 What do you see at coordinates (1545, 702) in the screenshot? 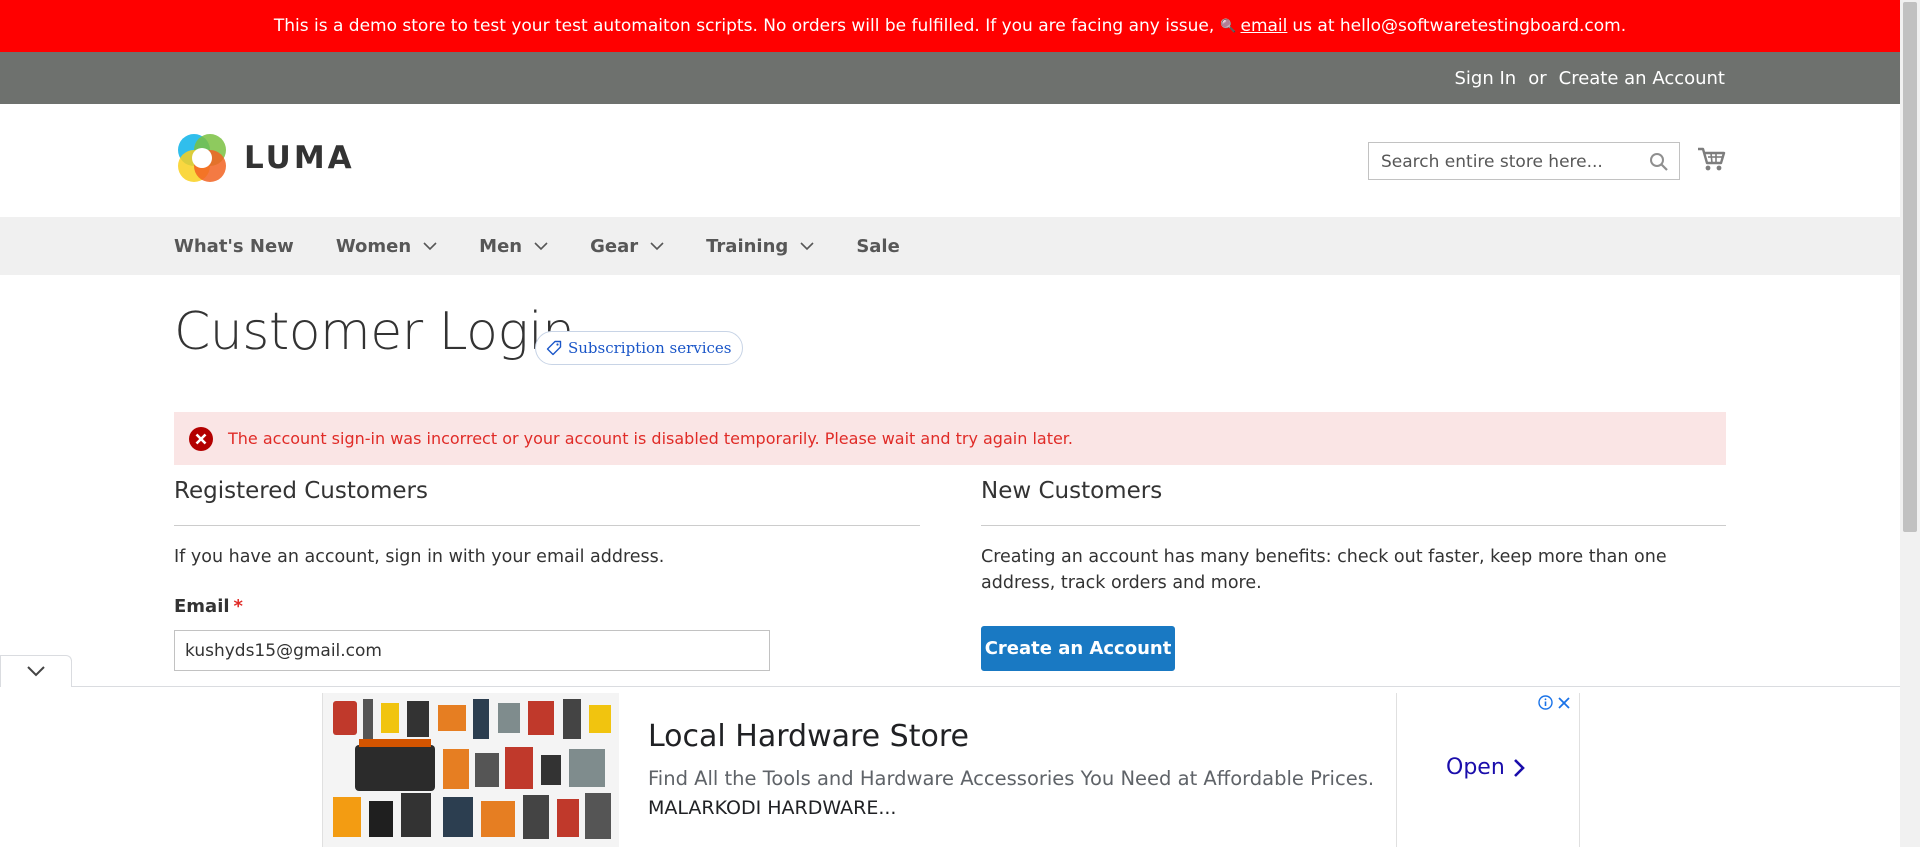
I see `info-icon` at bounding box center [1545, 702].